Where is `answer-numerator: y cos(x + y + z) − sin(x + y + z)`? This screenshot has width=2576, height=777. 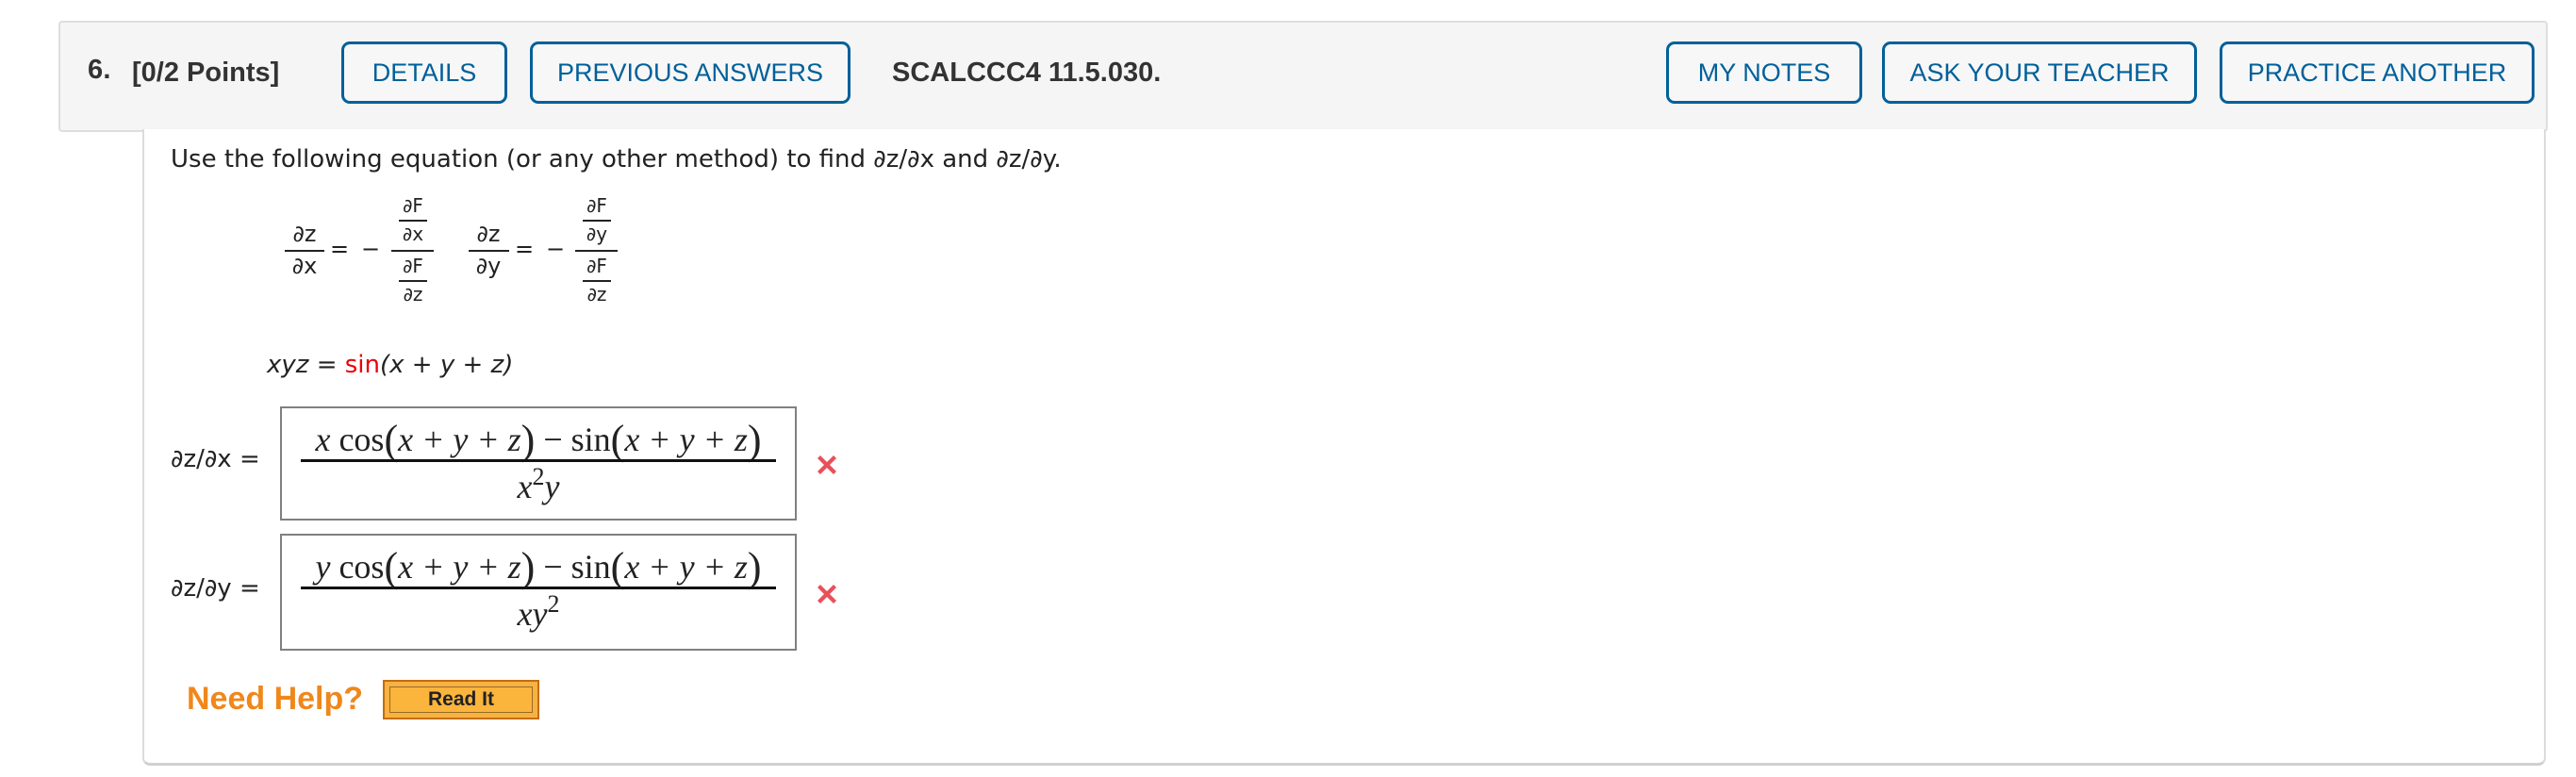
answer-numerator: y cos(x + y + z) − sin(x + y + z) is located at coordinates (538, 567).